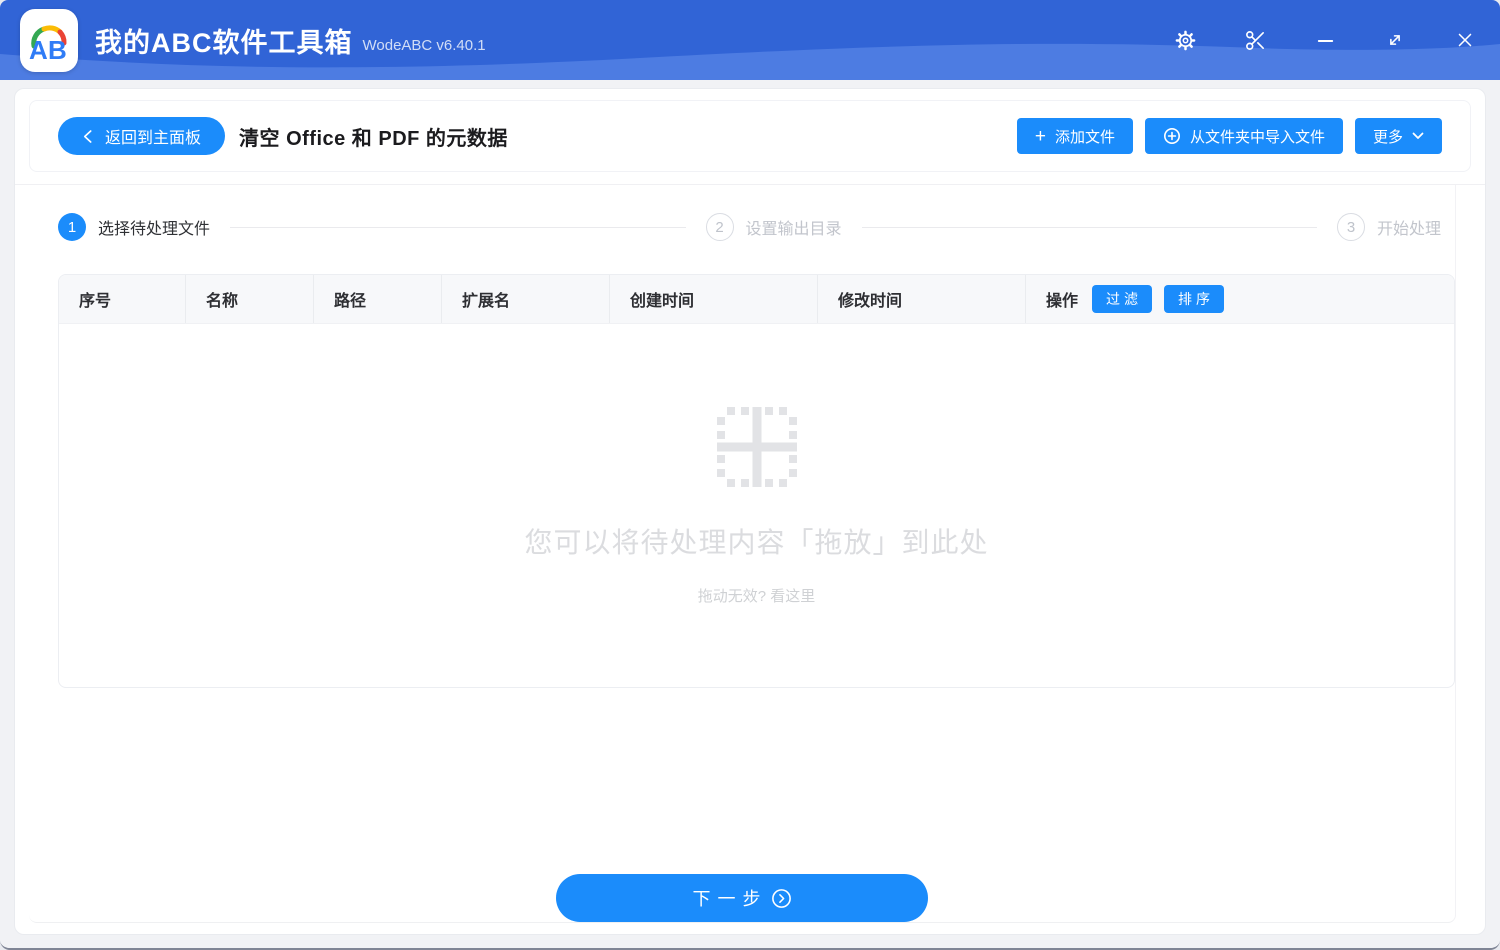 This screenshot has width=1500, height=950. Describe the element at coordinates (1409, 229) in the screenshot. I see `step-3-label: 开始处理` at that location.